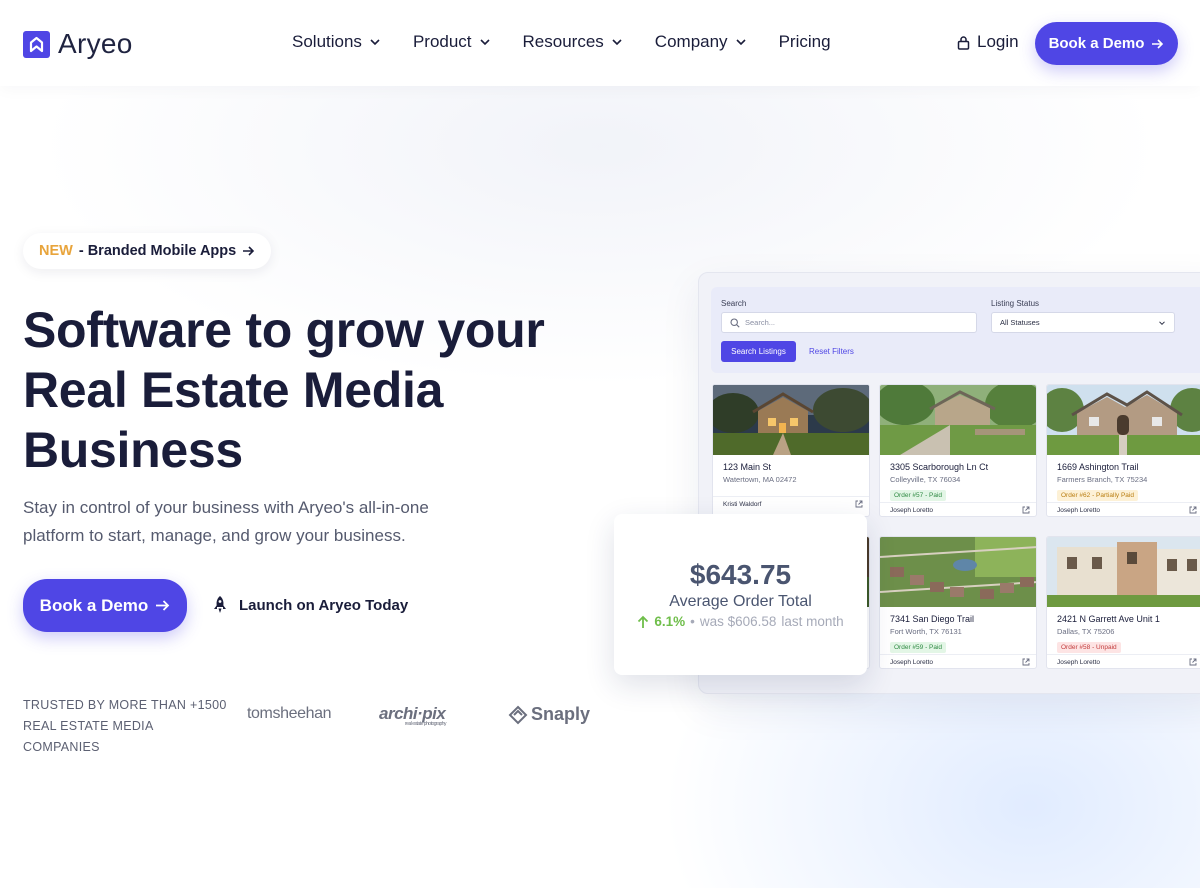  What do you see at coordinates (740, 574) in the screenshot?
I see `average-order-value: $643.75` at bounding box center [740, 574].